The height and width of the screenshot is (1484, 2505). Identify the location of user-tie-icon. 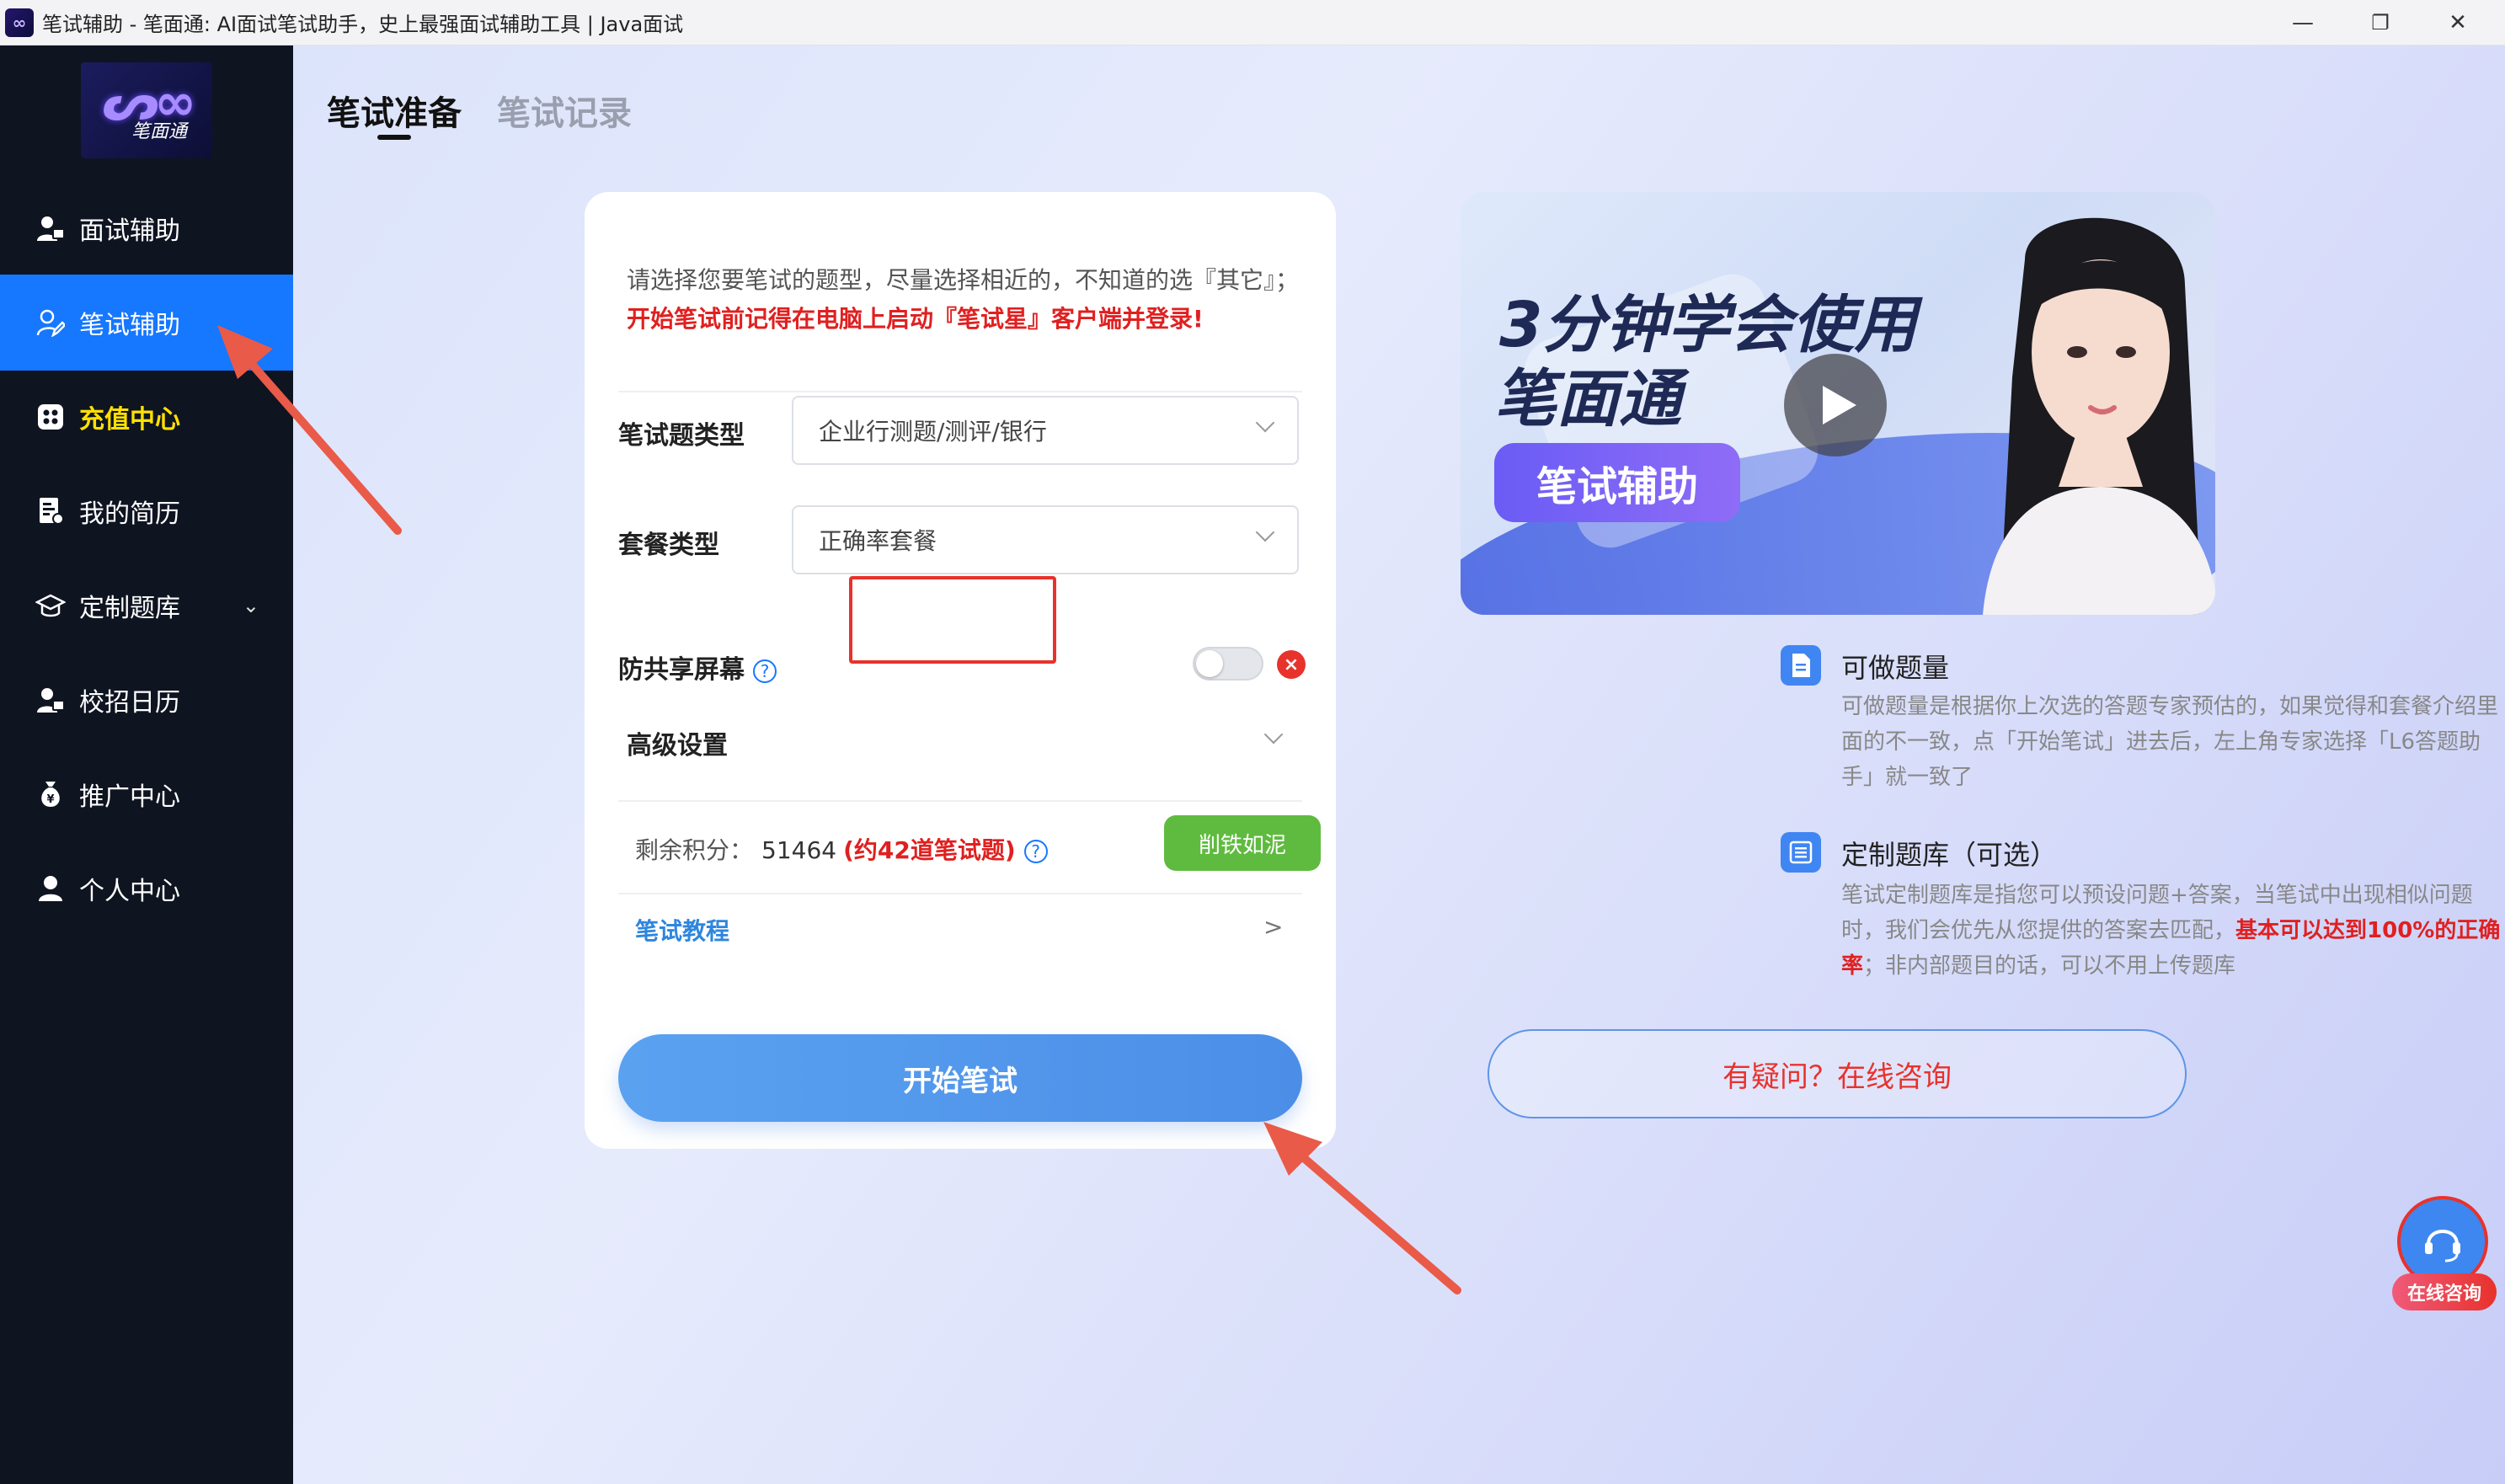
(51, 228).